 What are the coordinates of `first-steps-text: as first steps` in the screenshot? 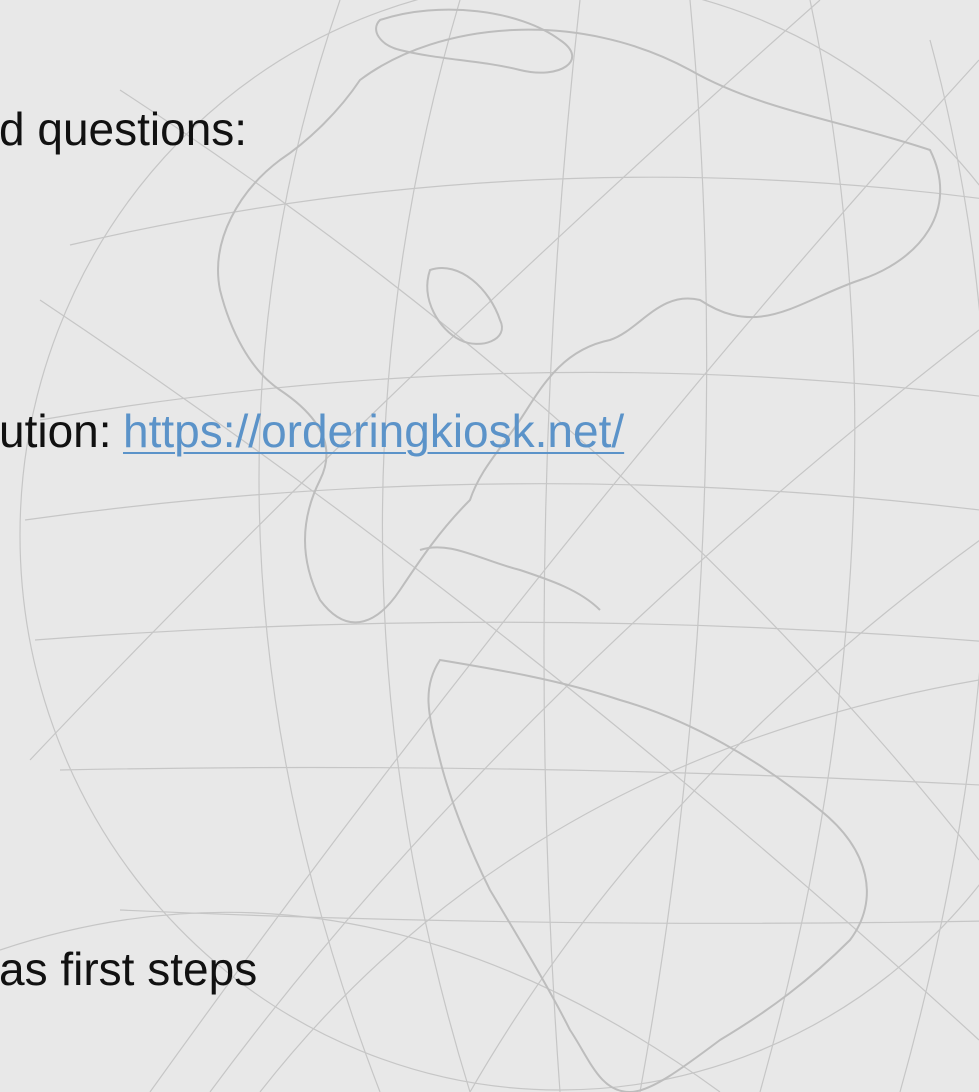 It's located at (129, 969).